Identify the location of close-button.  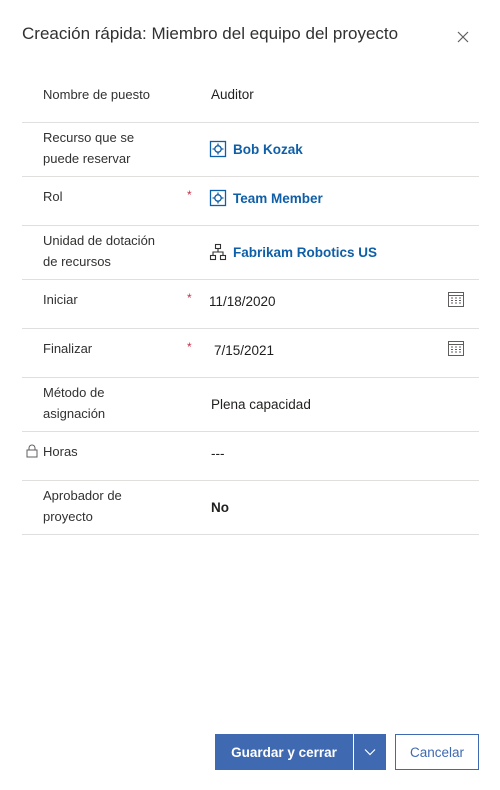
(464, 38).